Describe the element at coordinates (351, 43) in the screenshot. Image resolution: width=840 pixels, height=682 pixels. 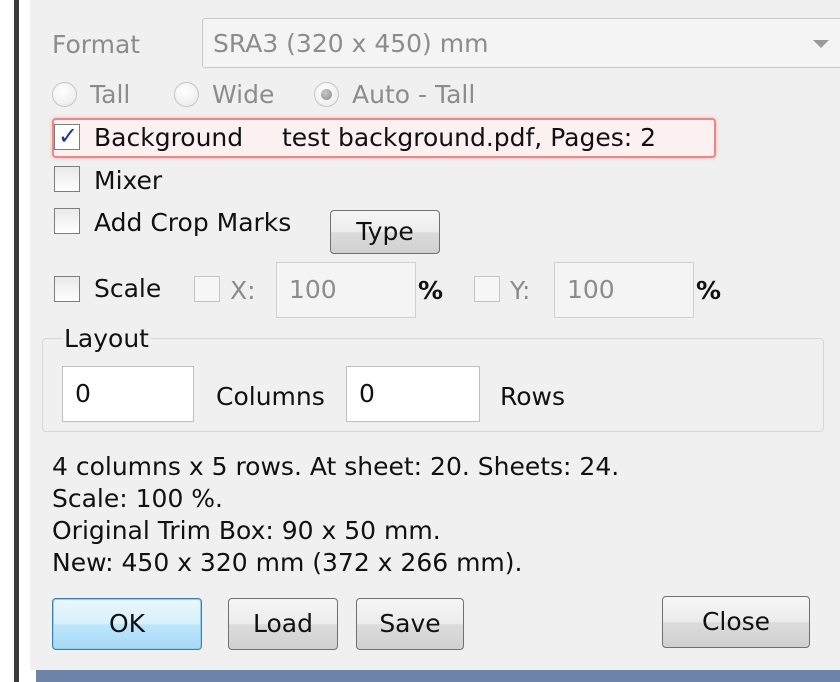
I see `format-value: SRA3 (320 x 450) mm` at that location.